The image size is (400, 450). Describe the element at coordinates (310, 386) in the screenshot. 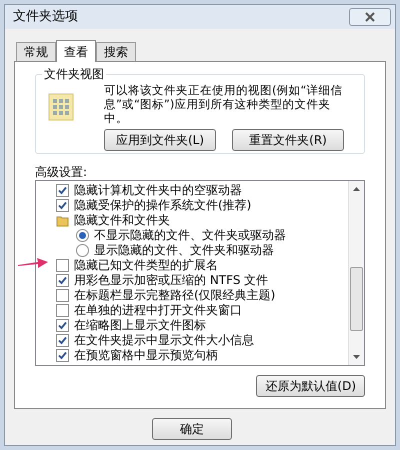

I see `restore-defaults-button: 还原为默认值(D)` at that location.